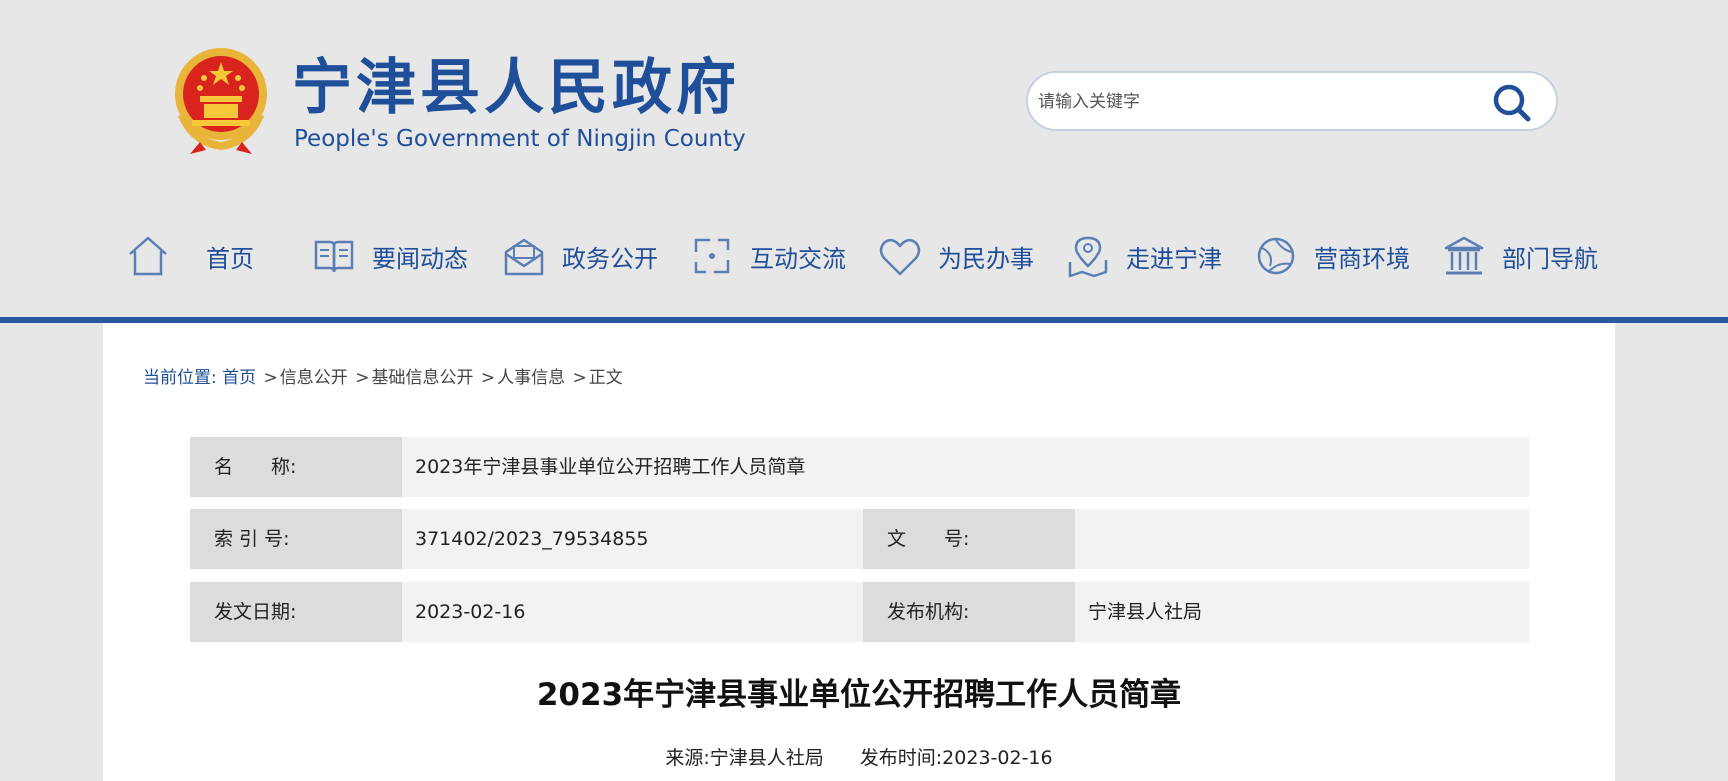  What do you see at coordinates (532, 539) in the screenshot?
I see `info-value-index: 371402/2023_79534855` at bounding box center [532, 539].